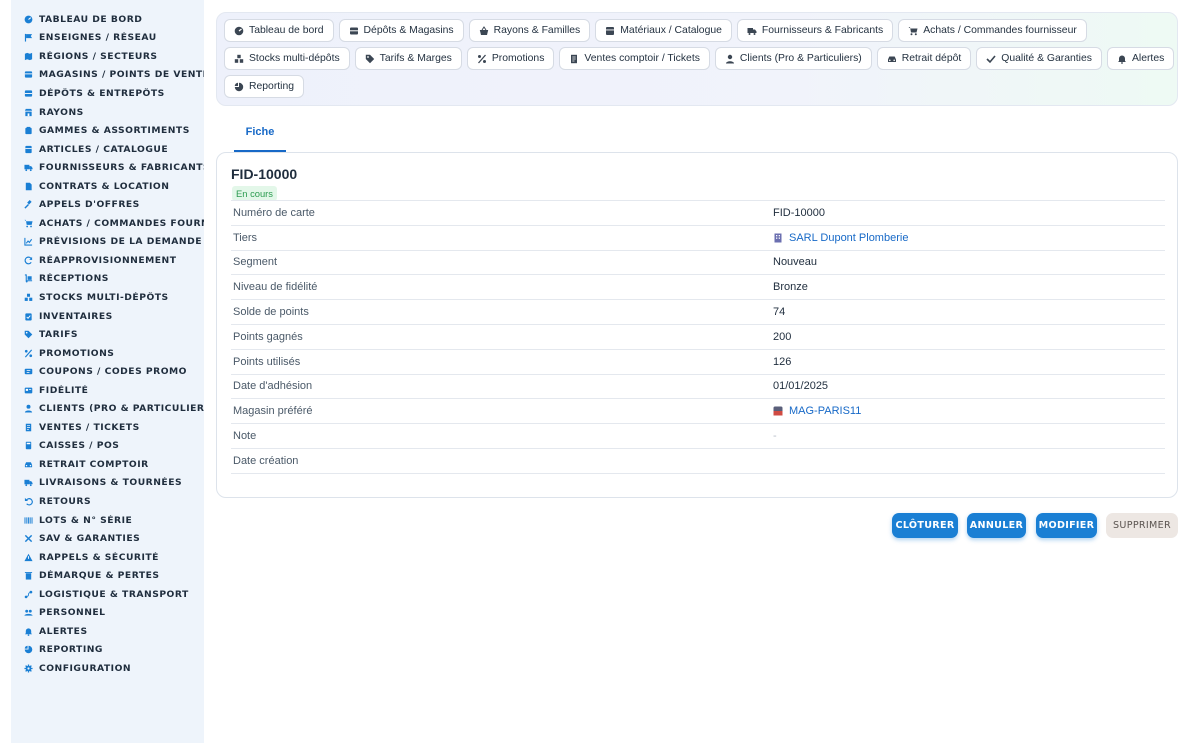 The height and width of the screenshot is (743, 1200). I want to click on nav-pill-ventes: Ventes comptoir / Tickets, so click(634, 58).